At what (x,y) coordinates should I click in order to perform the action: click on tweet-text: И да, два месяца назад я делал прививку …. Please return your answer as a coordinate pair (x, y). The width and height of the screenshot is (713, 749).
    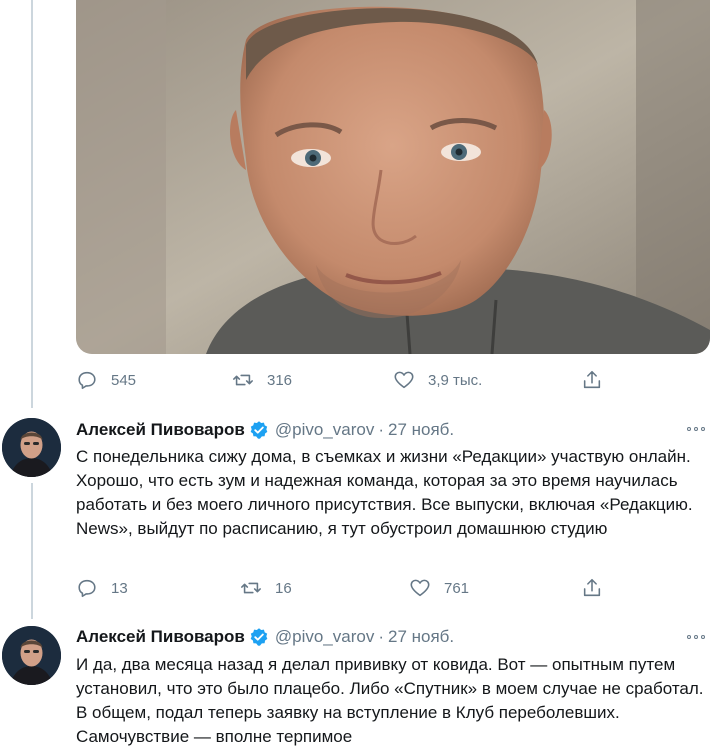
    Looking at the image, I should click on (390, 700).